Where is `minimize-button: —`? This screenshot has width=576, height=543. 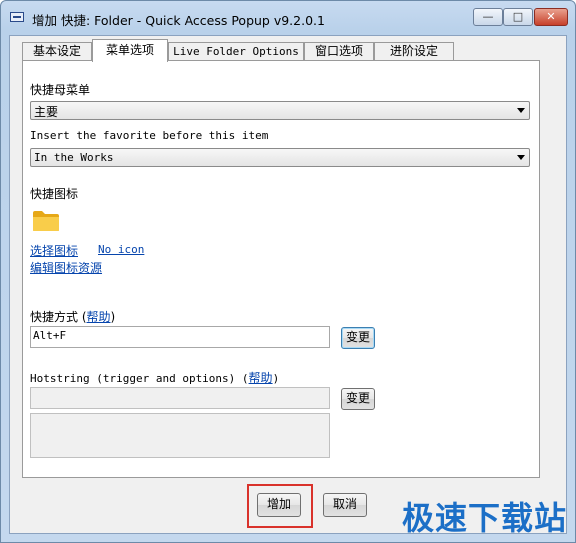 minimize-button: — is located at coordinates (488, 17).